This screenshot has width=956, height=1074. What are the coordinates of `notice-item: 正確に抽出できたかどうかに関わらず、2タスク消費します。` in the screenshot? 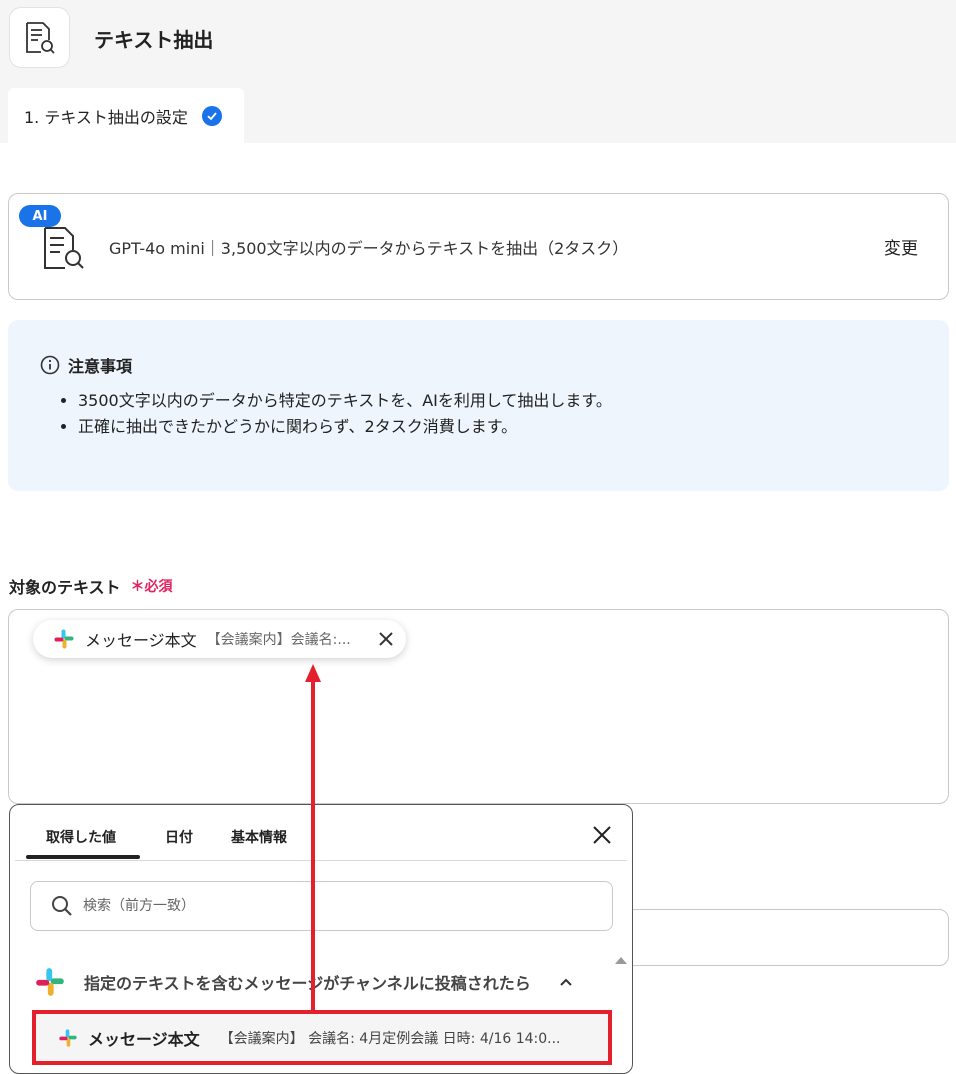 It's located at (345, 427).